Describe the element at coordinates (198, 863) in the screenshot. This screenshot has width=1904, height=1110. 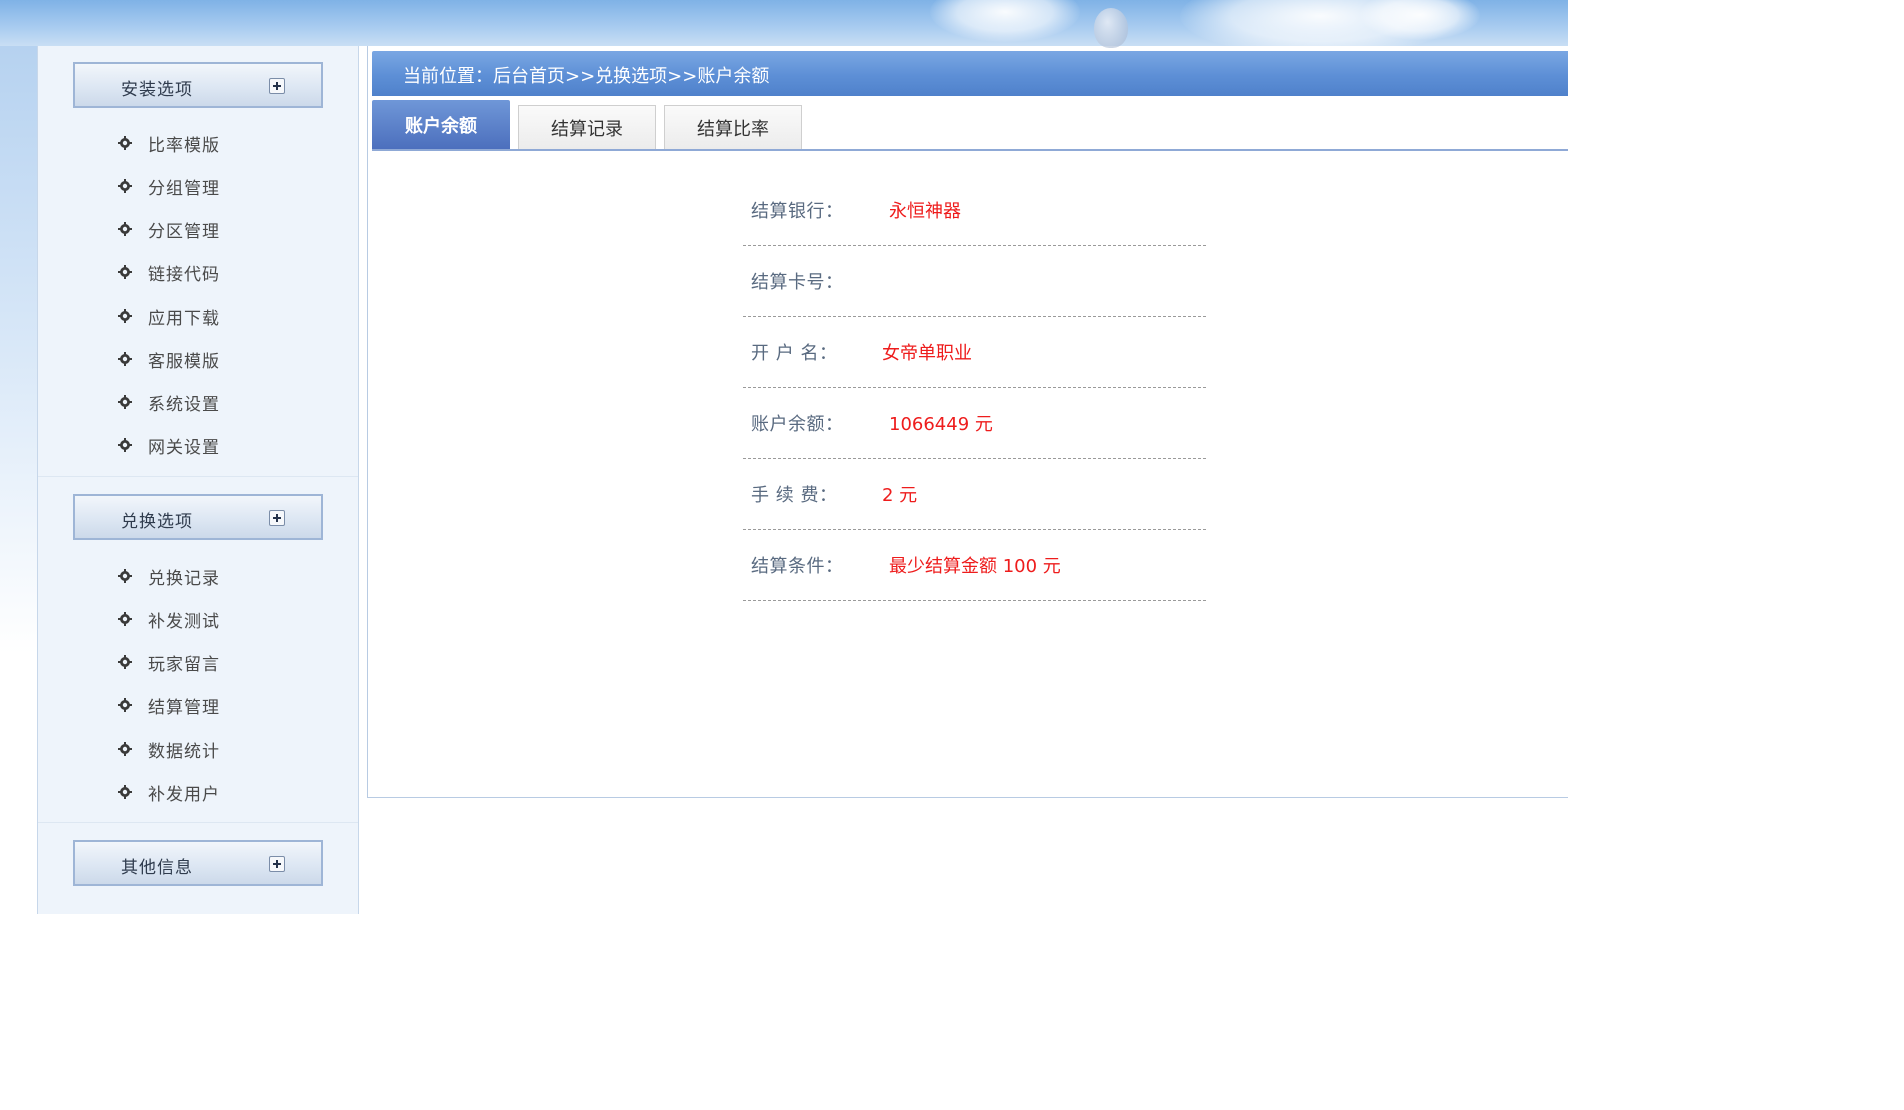
I see `section-header-other-info: 其他信息` at that location.